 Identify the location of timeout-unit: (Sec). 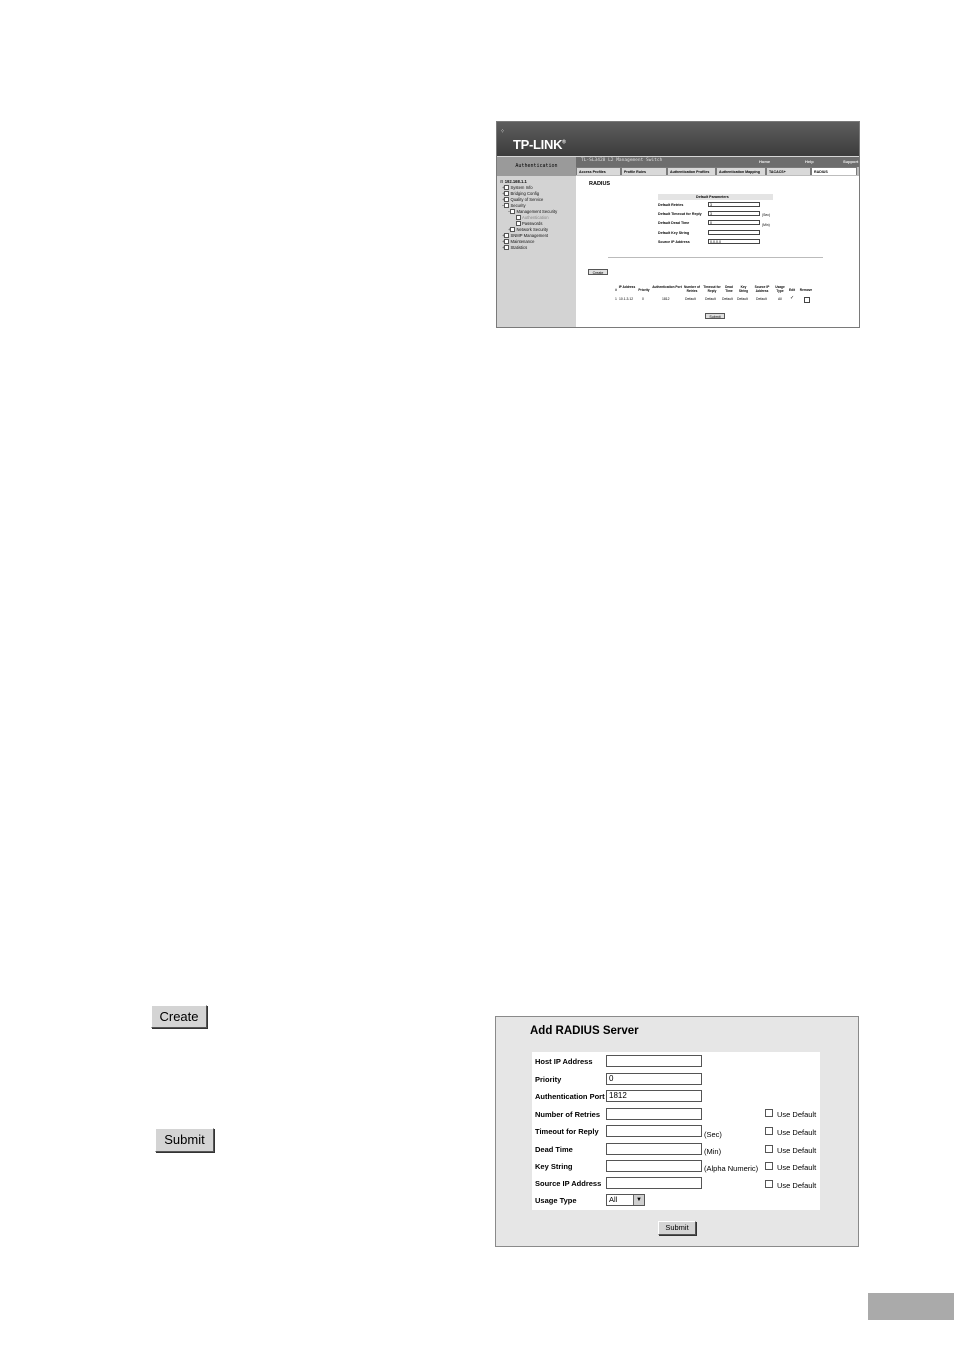
(713, 1134).